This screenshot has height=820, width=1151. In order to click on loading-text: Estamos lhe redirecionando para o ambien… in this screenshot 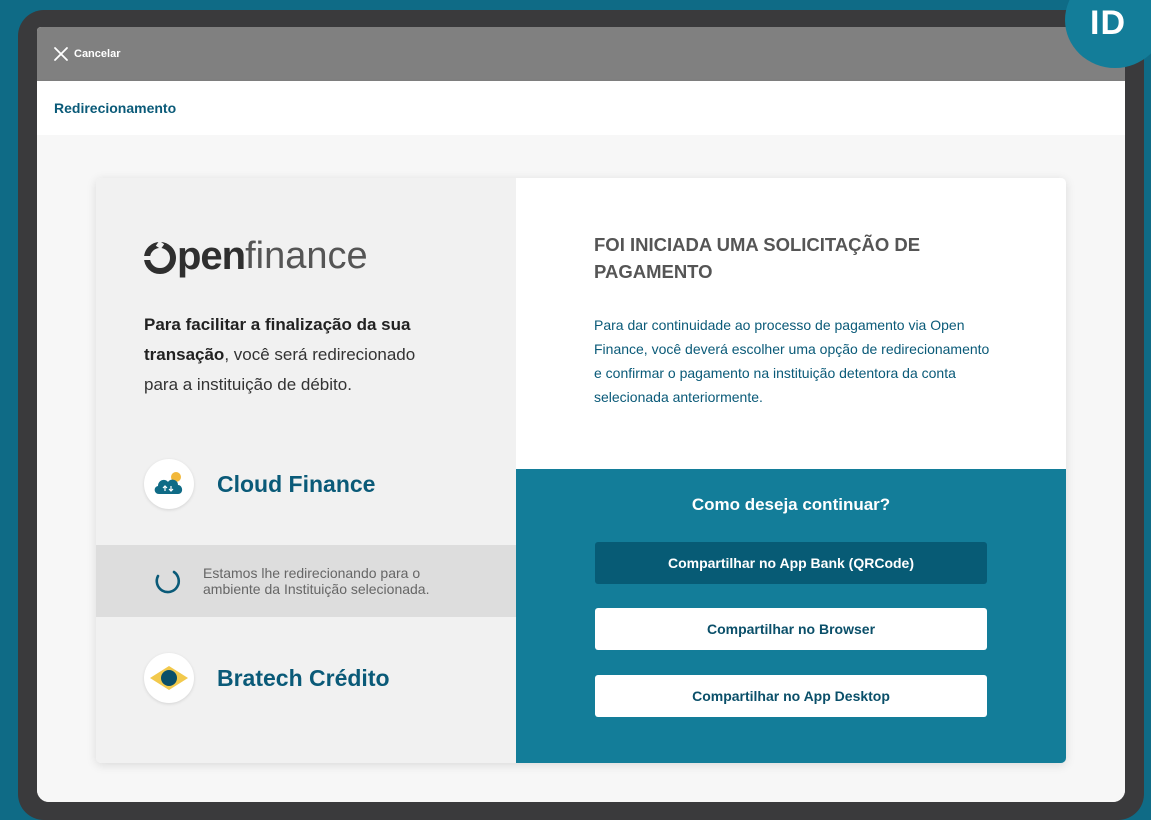, I will do `click(316, 581)`.